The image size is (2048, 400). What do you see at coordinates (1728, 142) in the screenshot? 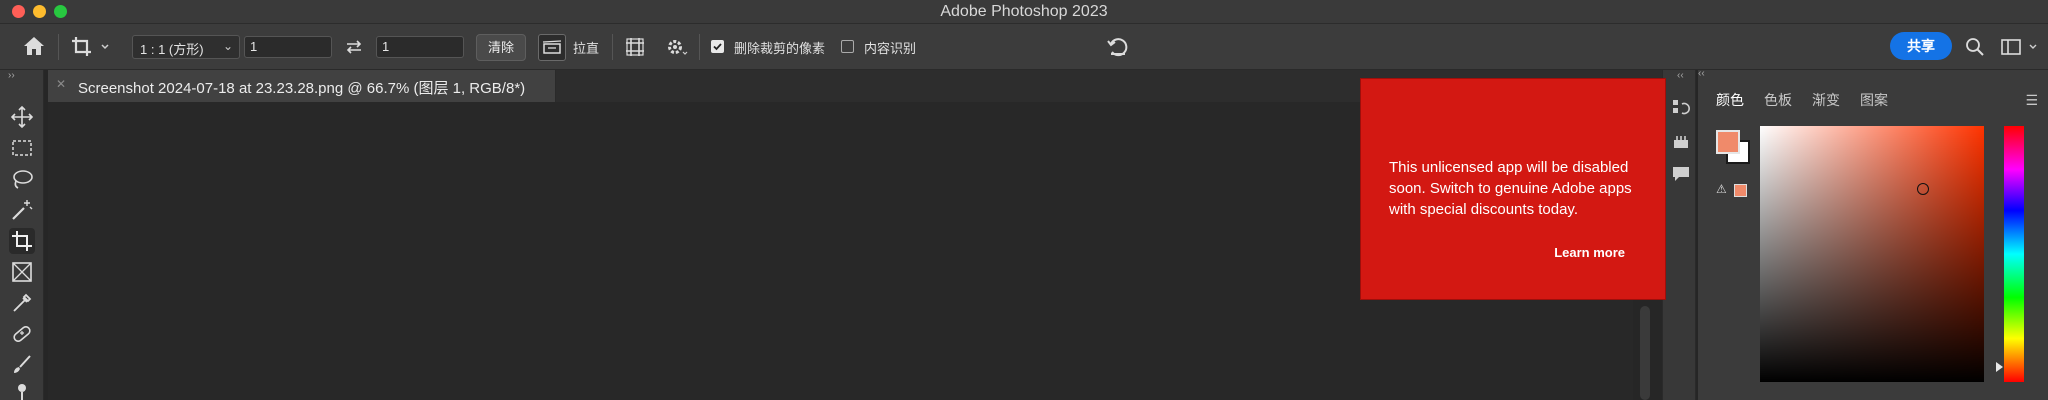
I see `foreground-color-swatch` at bounding box center [1728, 142].